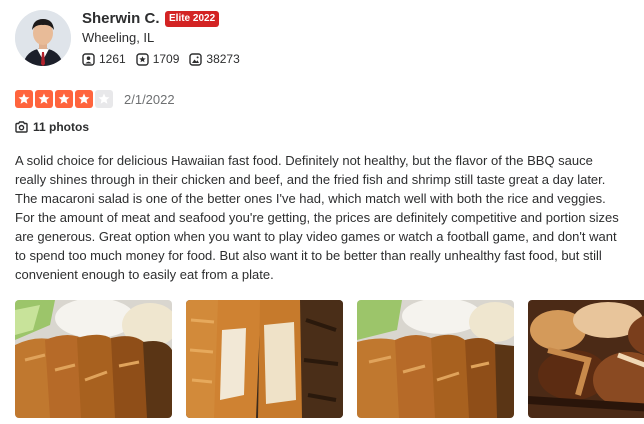  I want to click on reviews-stat: 1709, so click(158, 59).